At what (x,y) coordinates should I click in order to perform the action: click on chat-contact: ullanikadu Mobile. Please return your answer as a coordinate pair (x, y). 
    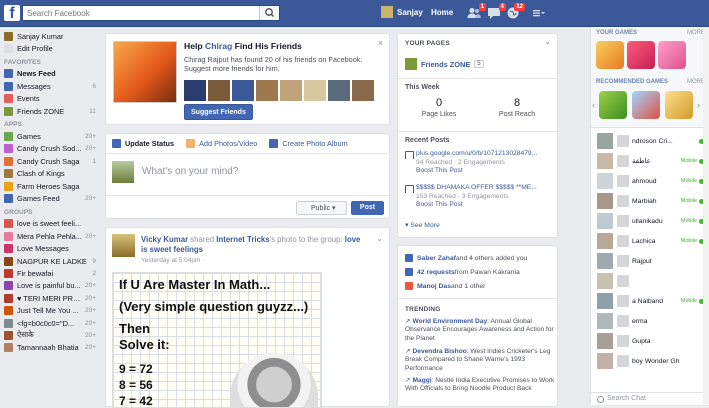
    Looking at the image, I should click on (650, 221).